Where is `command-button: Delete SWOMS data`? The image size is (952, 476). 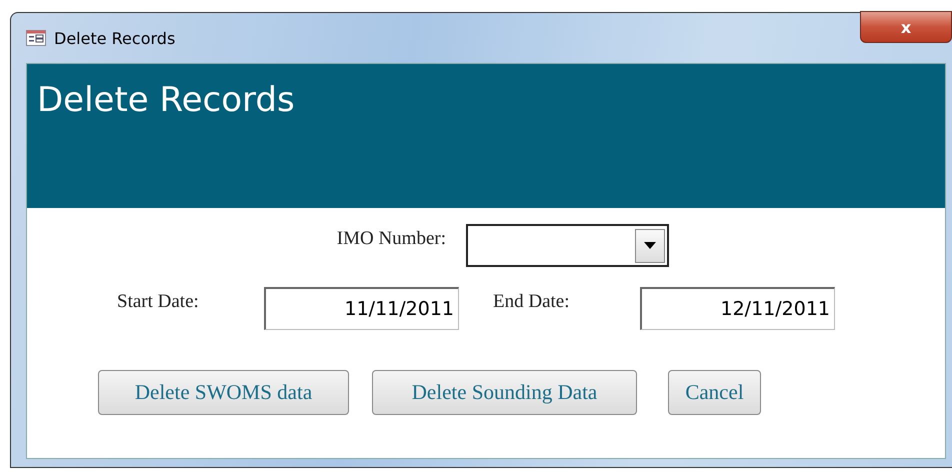 command-button: Delete SWOMS data is located at coordinates (223, 392).